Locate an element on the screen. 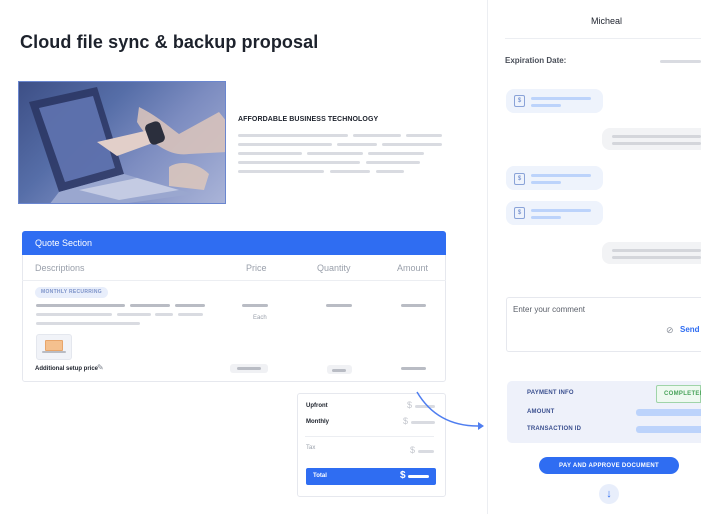  page-title: Cloud file sync & backup proposal is located at coordinates (169, 42).